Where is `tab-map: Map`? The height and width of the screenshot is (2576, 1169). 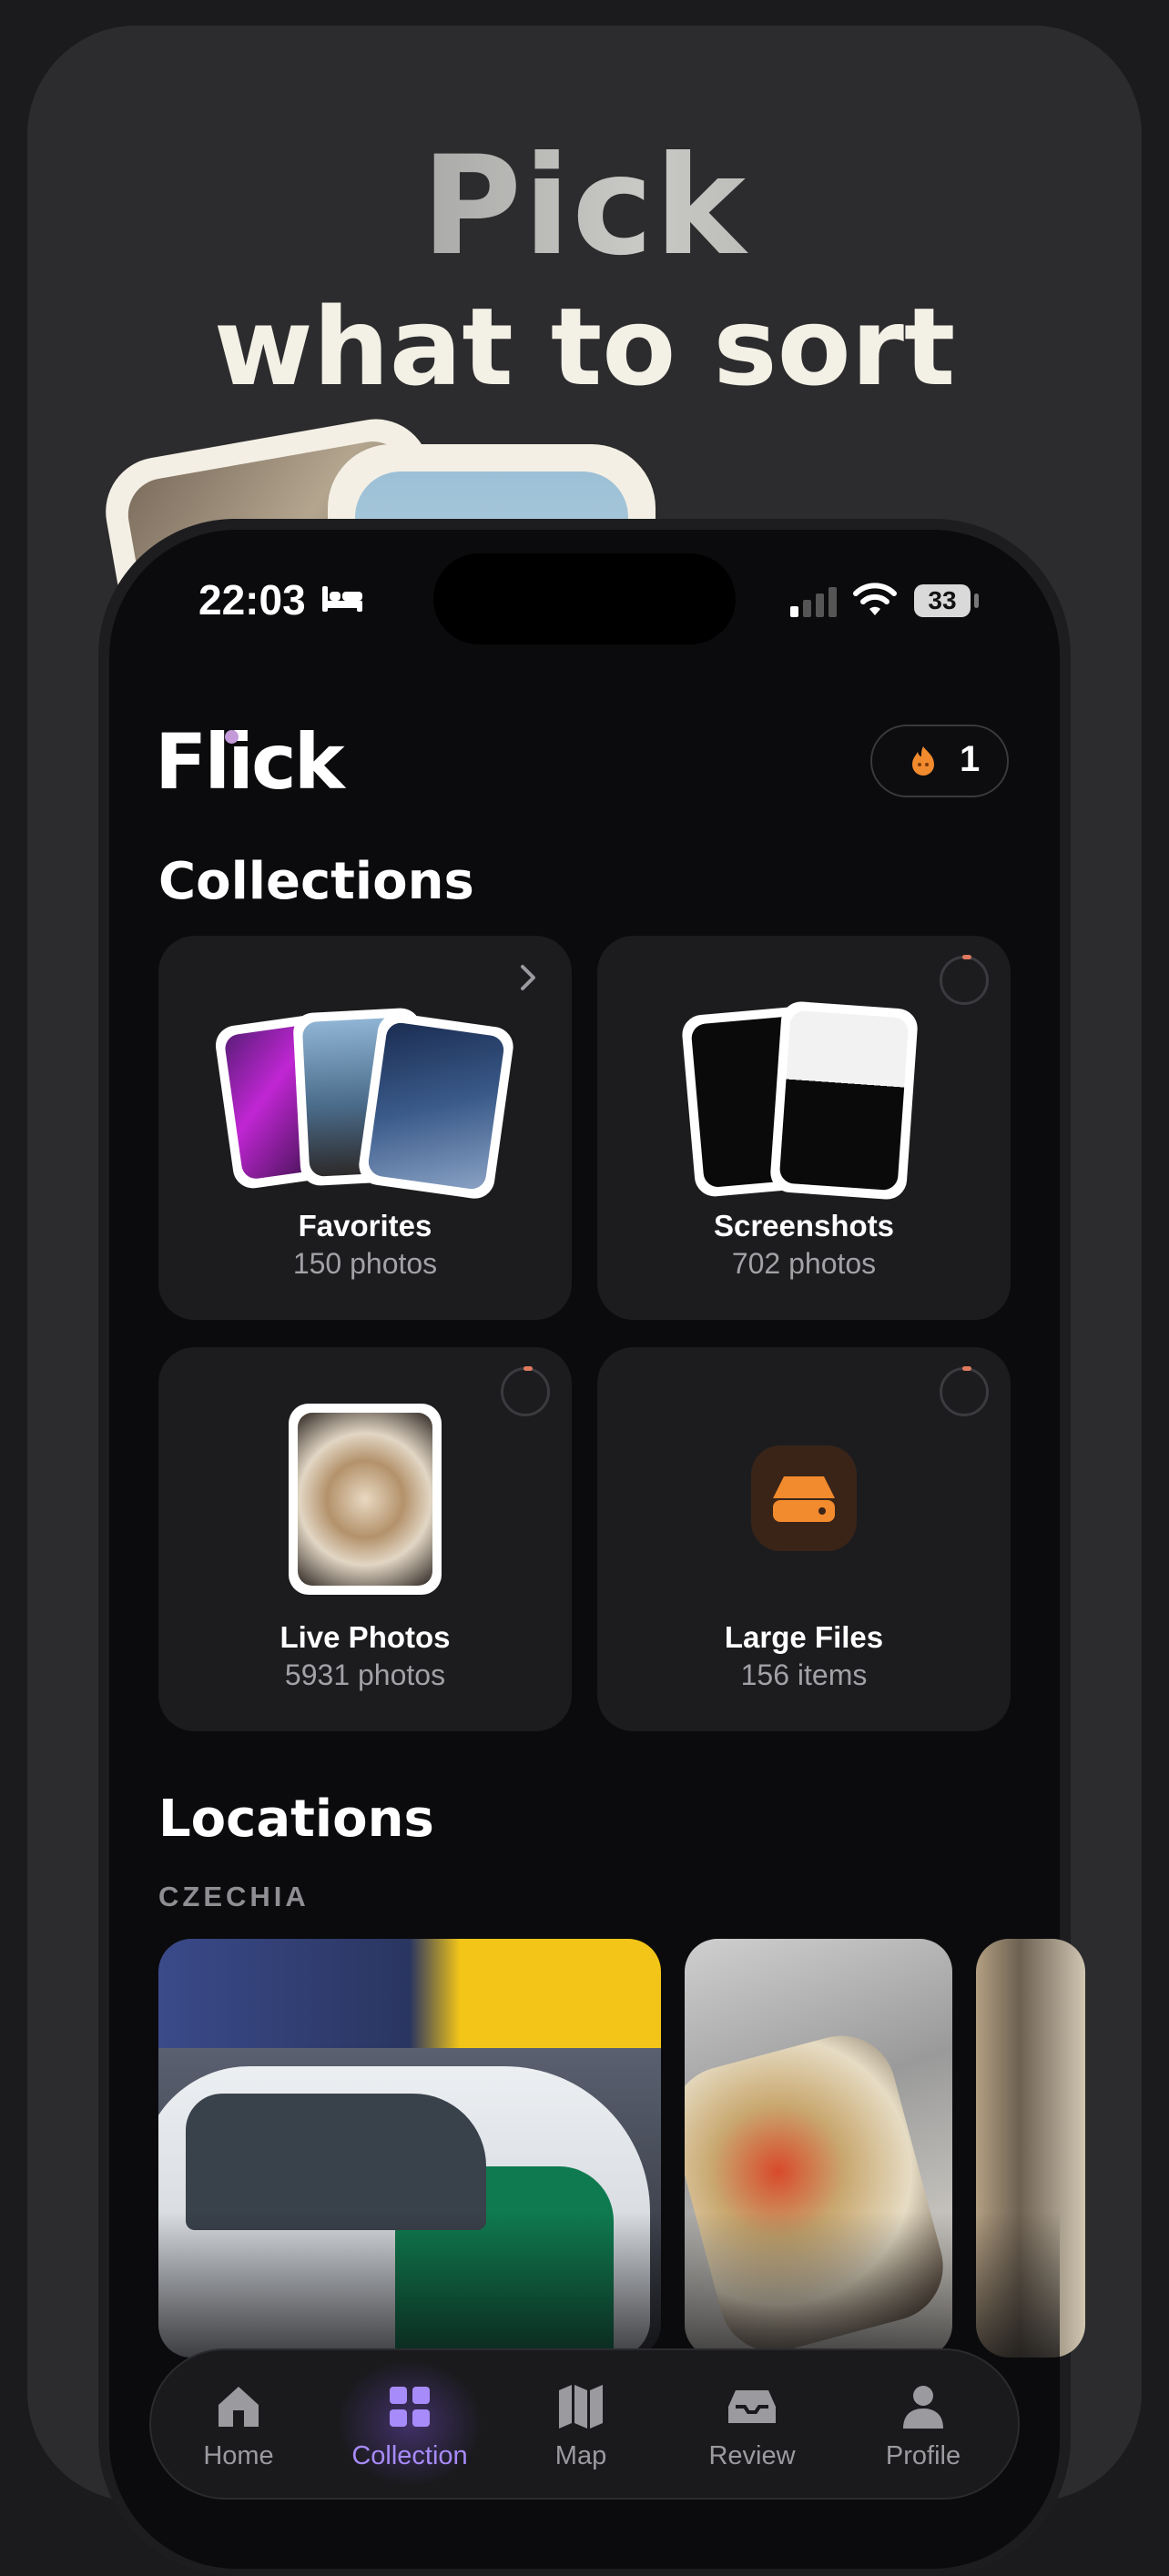 tab-map: Map is located at coordinates (581, 2424).